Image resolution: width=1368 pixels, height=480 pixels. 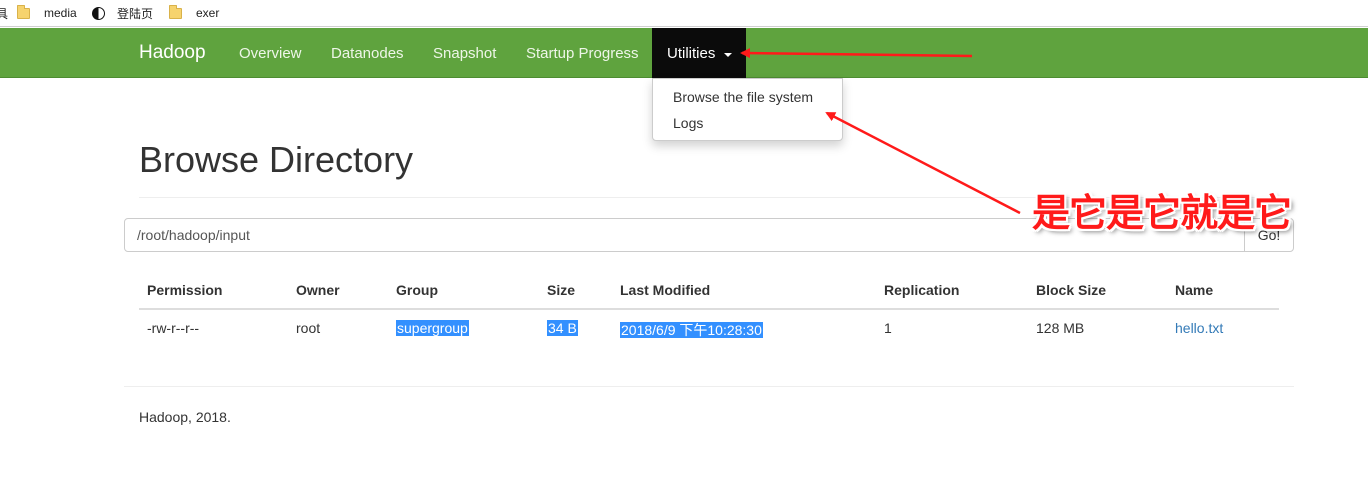 What do you see at coordinates (888, 328) in the screenshot?
I see `cell-replication: 1` at bounding box center [888, 328].